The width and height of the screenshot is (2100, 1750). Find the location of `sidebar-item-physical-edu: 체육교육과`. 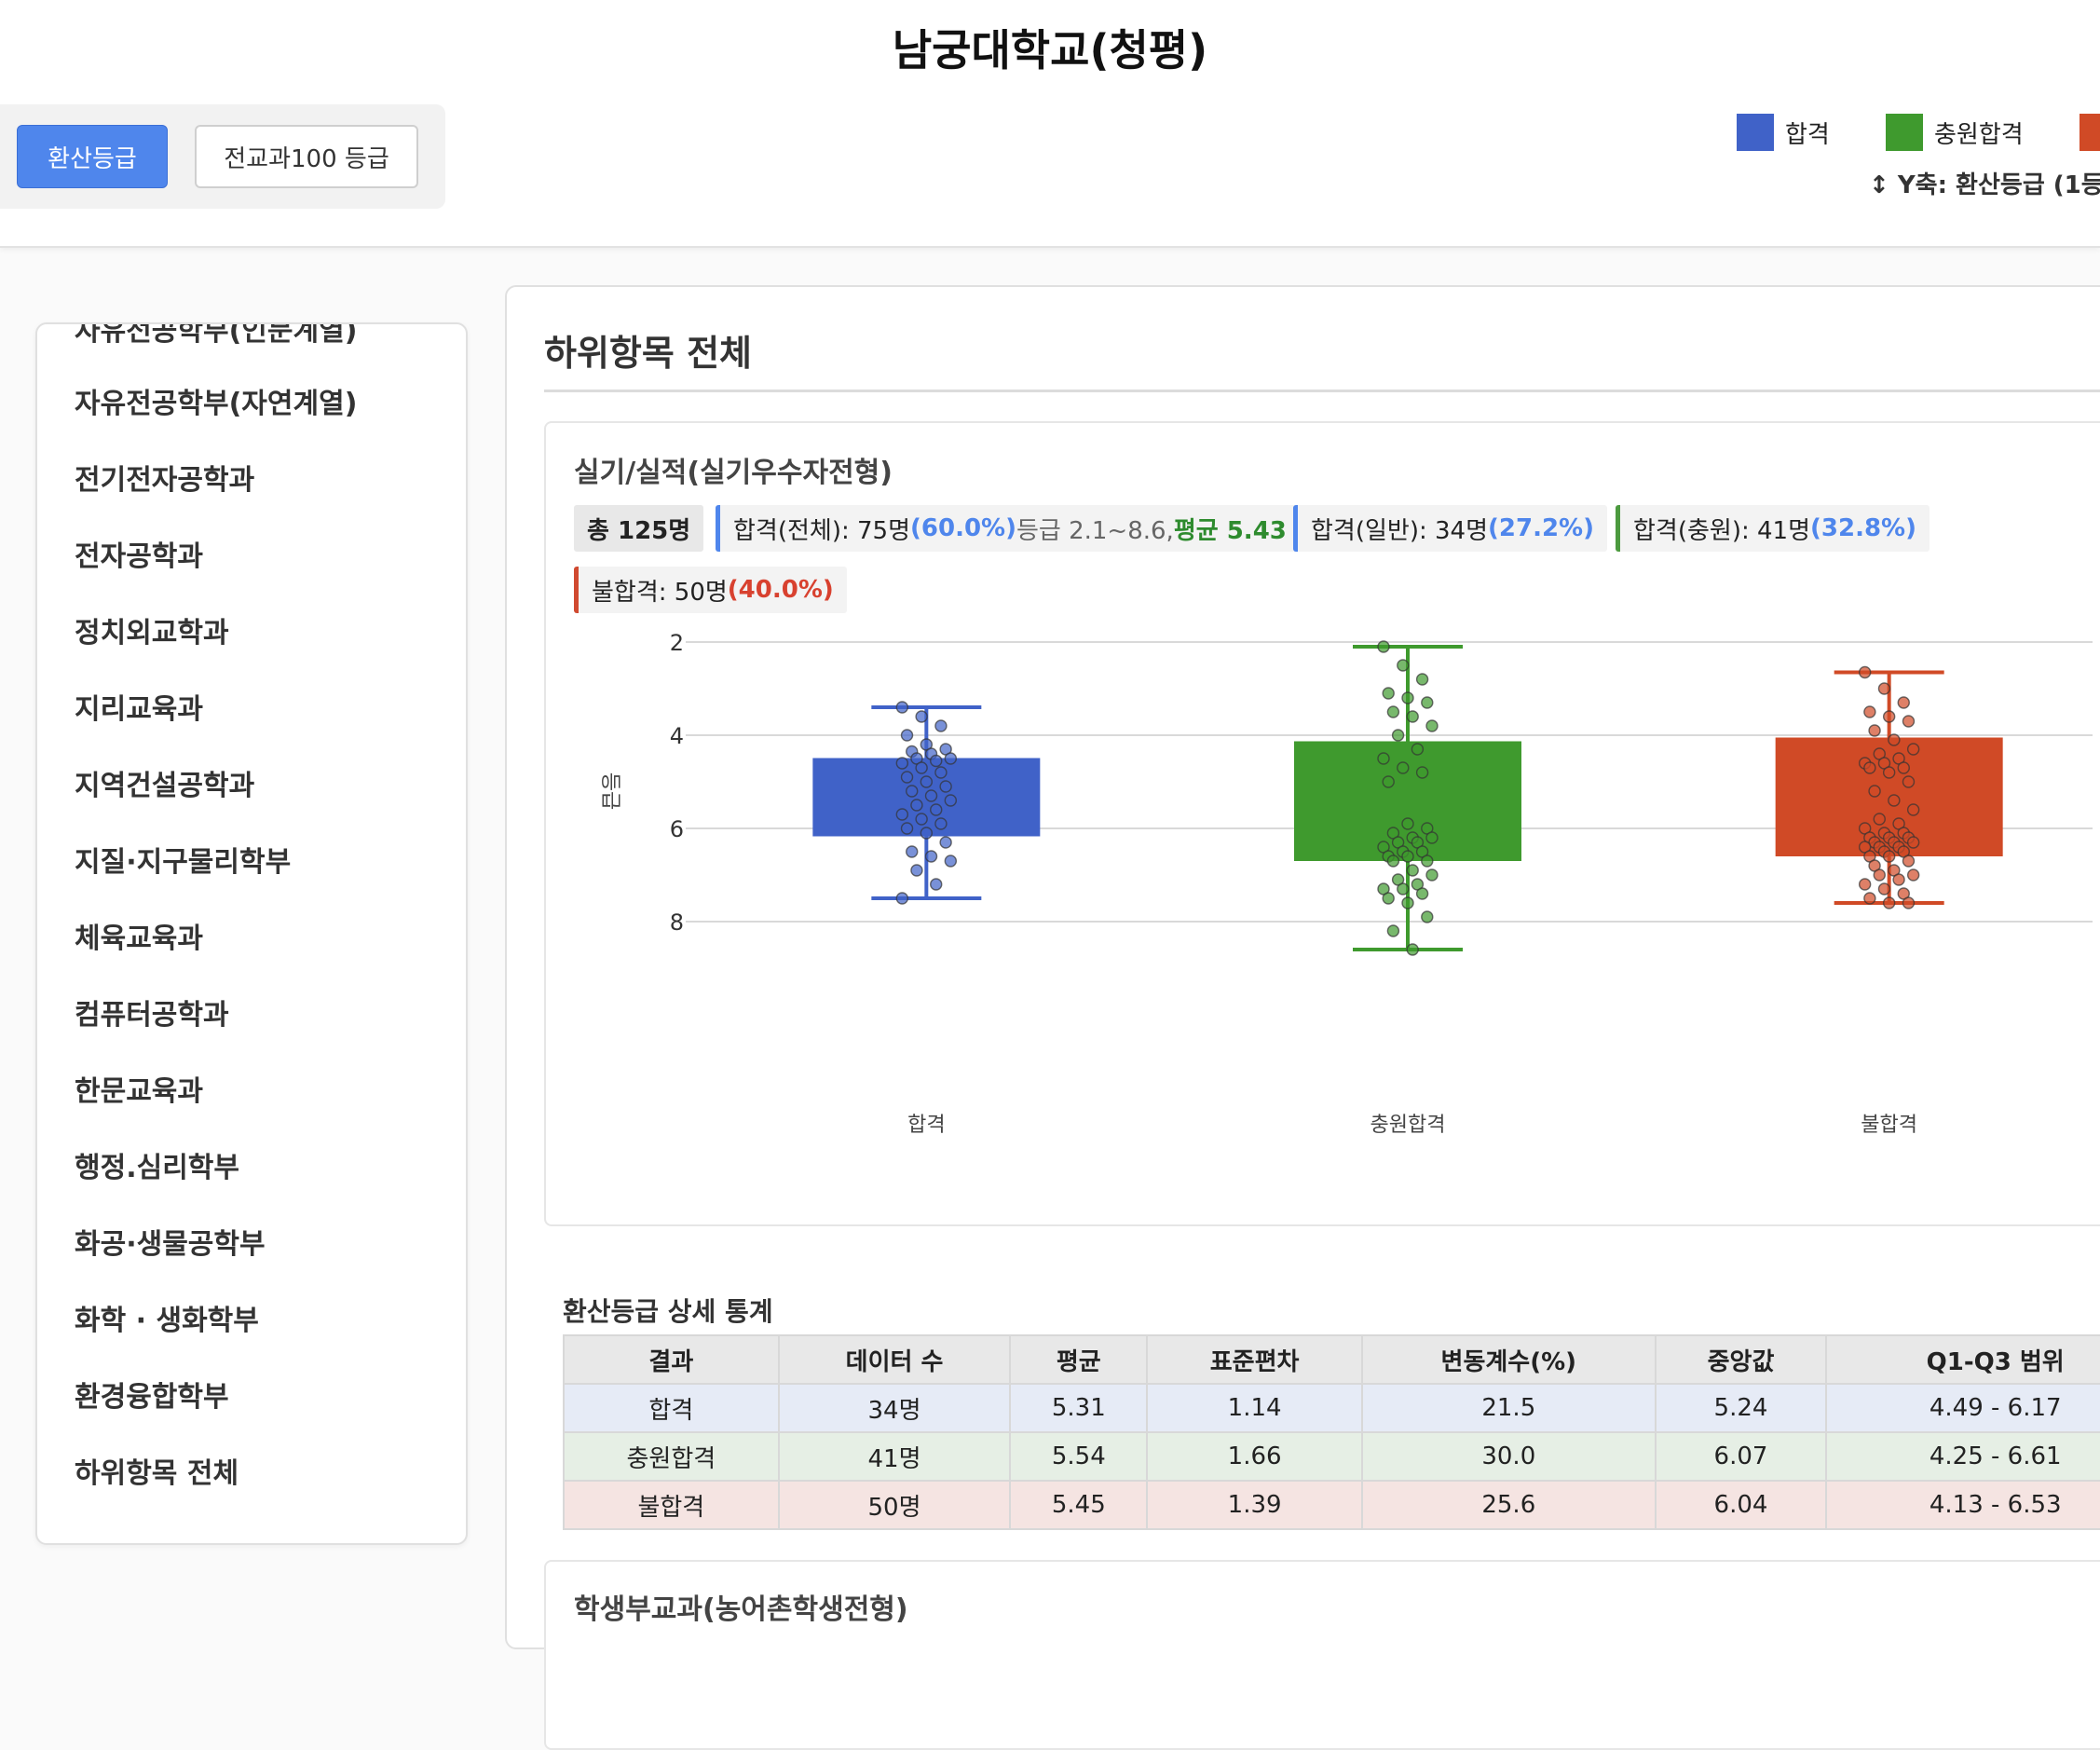

sidebar-item-physical-edu: 체육교육과 is located at coordinates (139, 939).